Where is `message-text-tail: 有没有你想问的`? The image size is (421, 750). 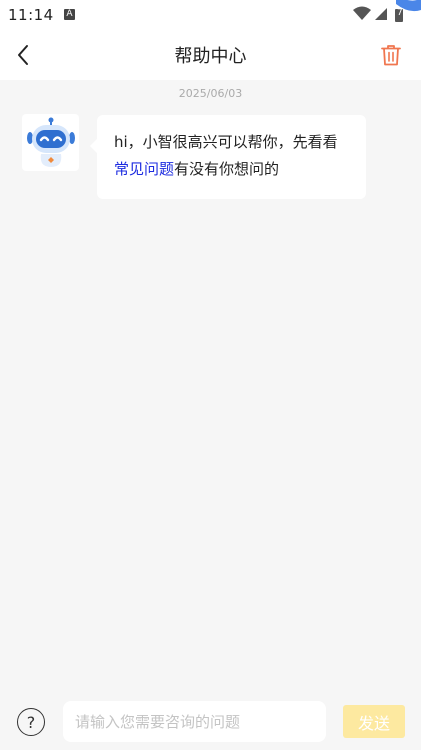 message-text-tail: 有没有你想问的 is located at coordinates (227, 169).